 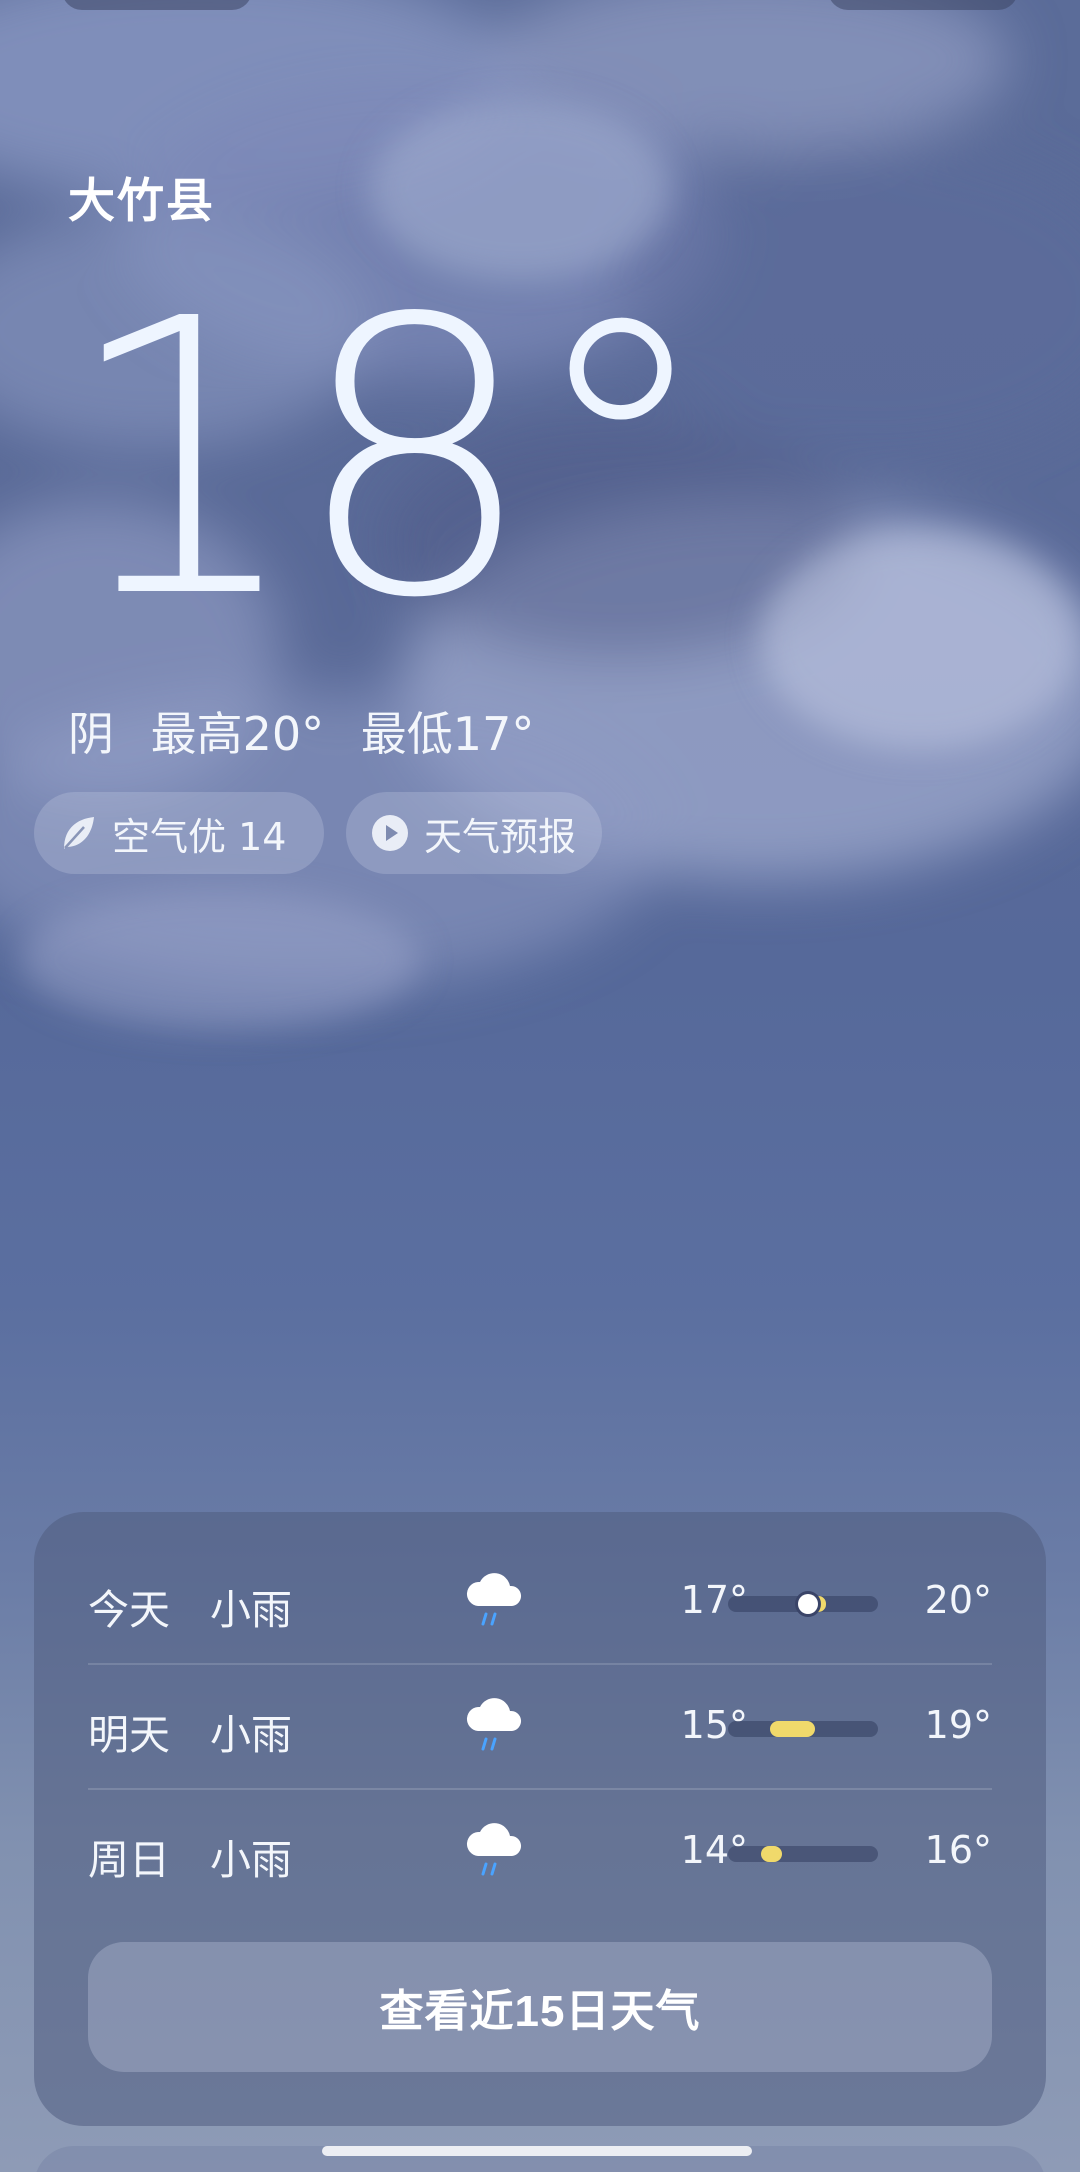 I want to click on top-left-pill, so click(x=157, y=5).